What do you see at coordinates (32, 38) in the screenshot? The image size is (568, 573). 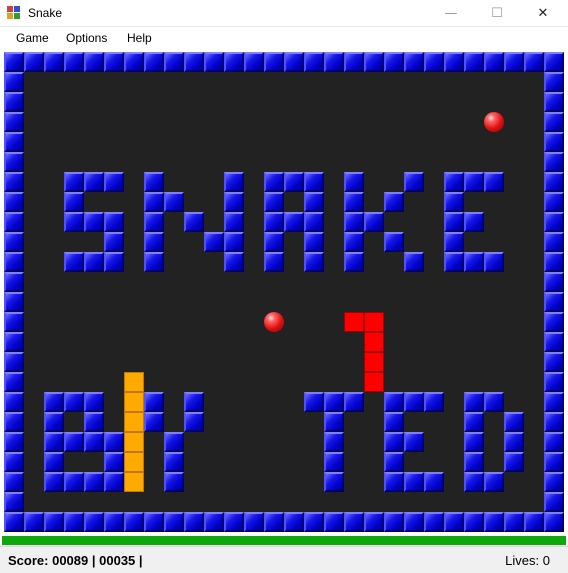 I see `menu-game: Game` at bounding box center [32, 38].